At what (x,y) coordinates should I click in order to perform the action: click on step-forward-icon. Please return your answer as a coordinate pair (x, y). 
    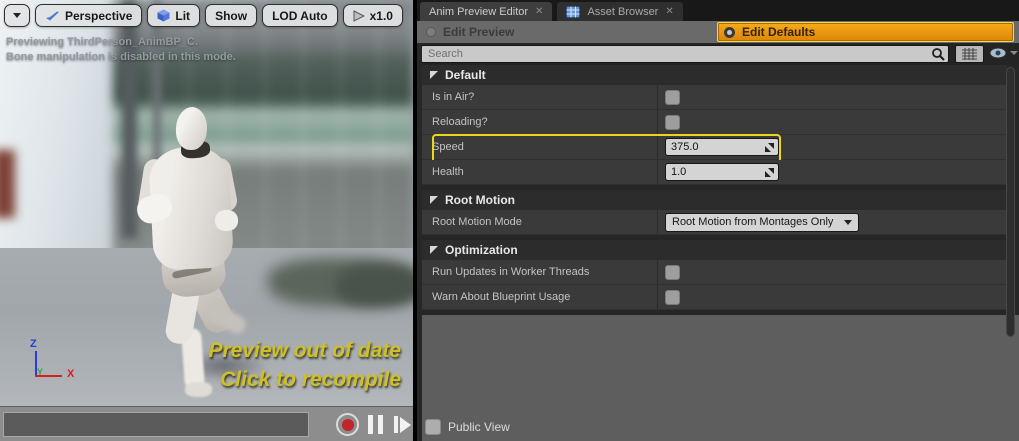
    Looking at the image, I should click on (396, 424).